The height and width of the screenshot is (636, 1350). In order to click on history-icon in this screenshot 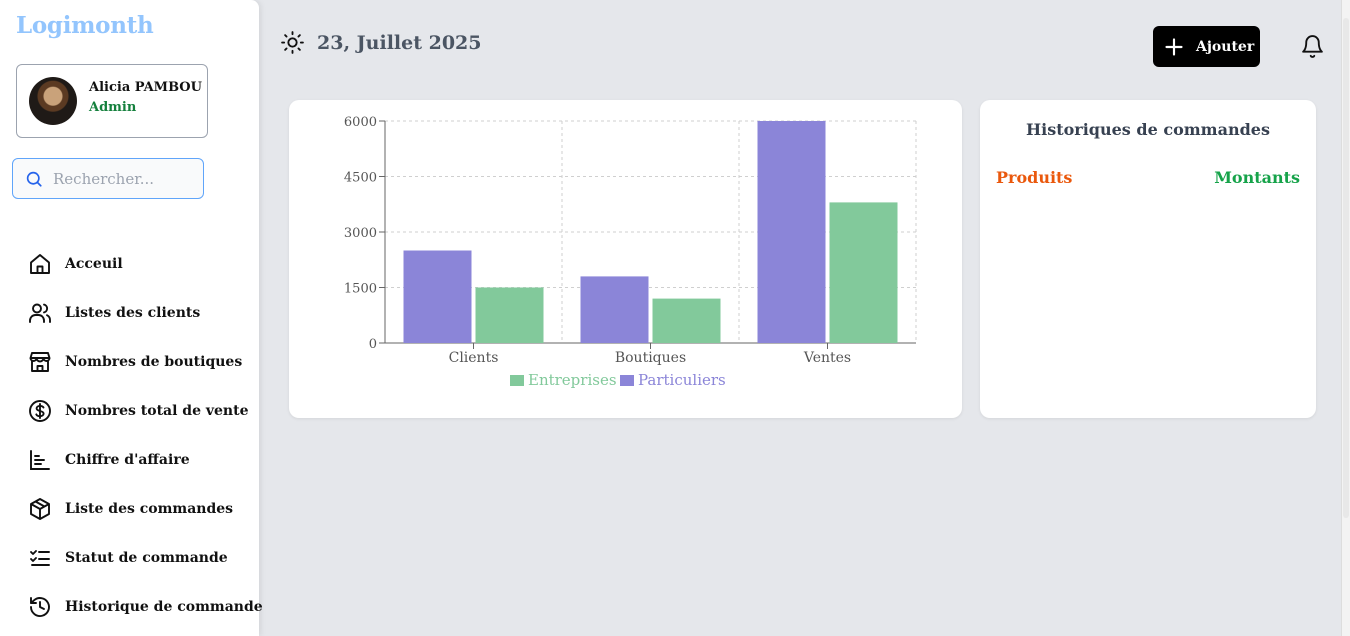, I will do `click(40, 607)`.